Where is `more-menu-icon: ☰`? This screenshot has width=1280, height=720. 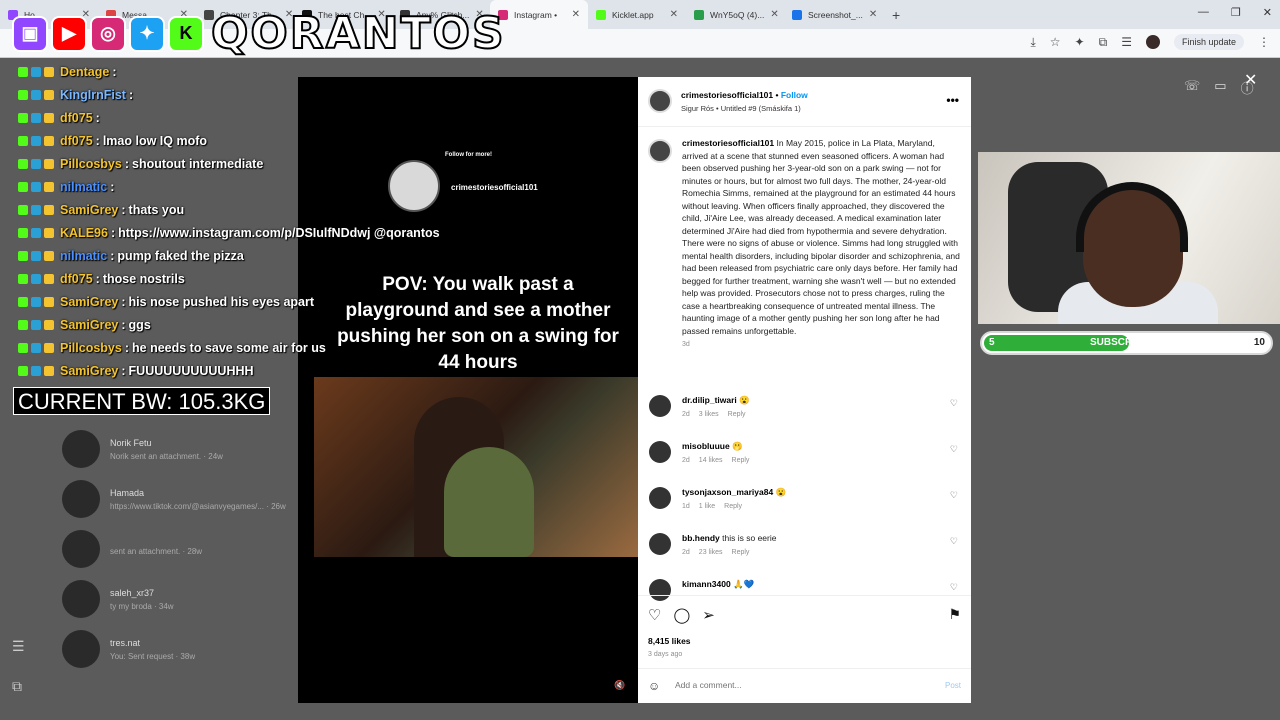
more-menu-icon: ☰ is located at coordinates (24, 646).